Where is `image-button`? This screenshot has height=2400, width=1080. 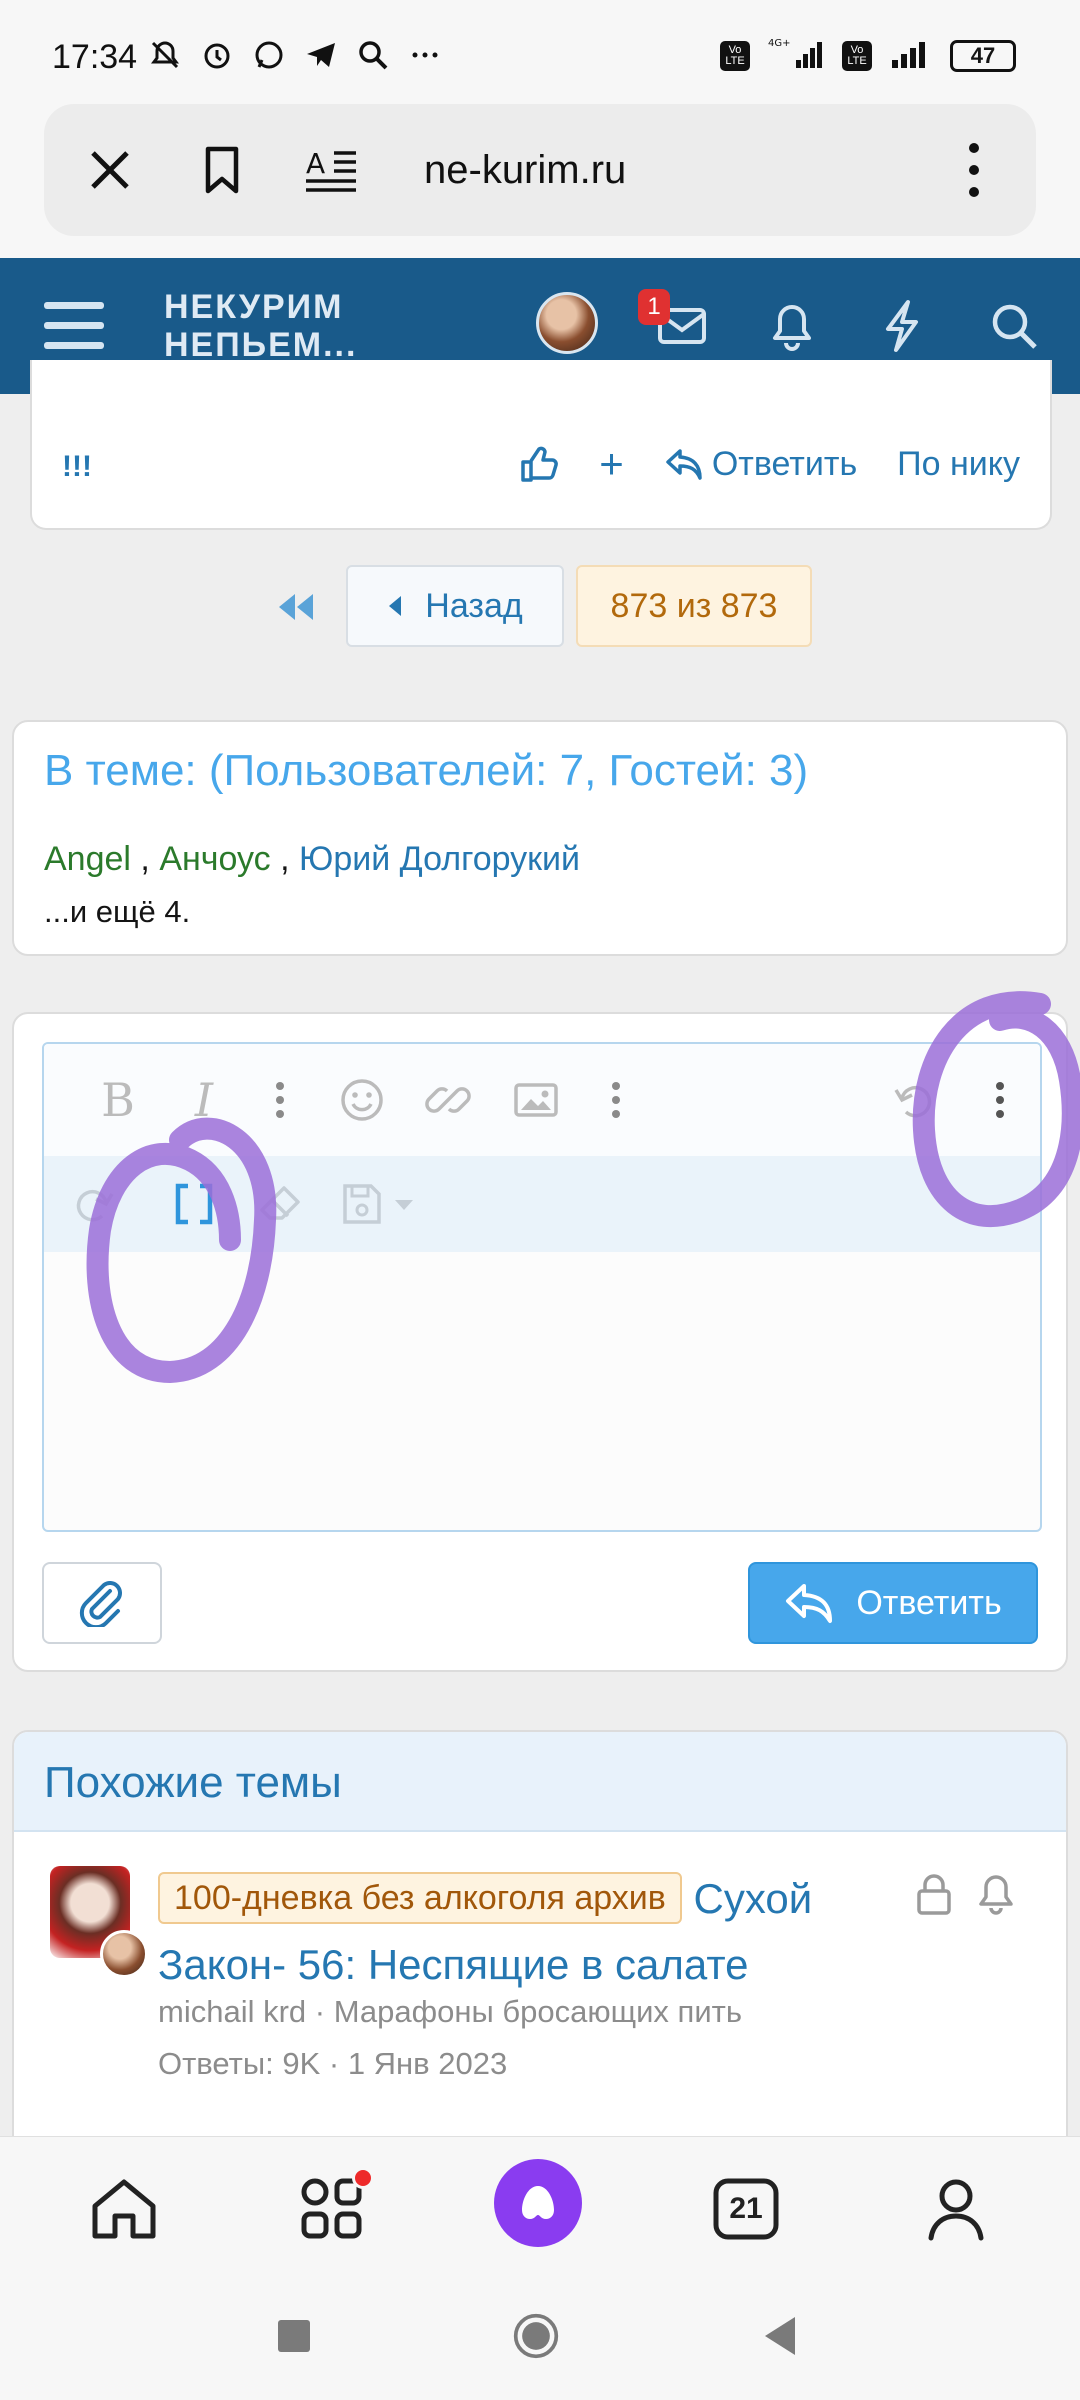 image-button is located at coordinates (536, 1100).